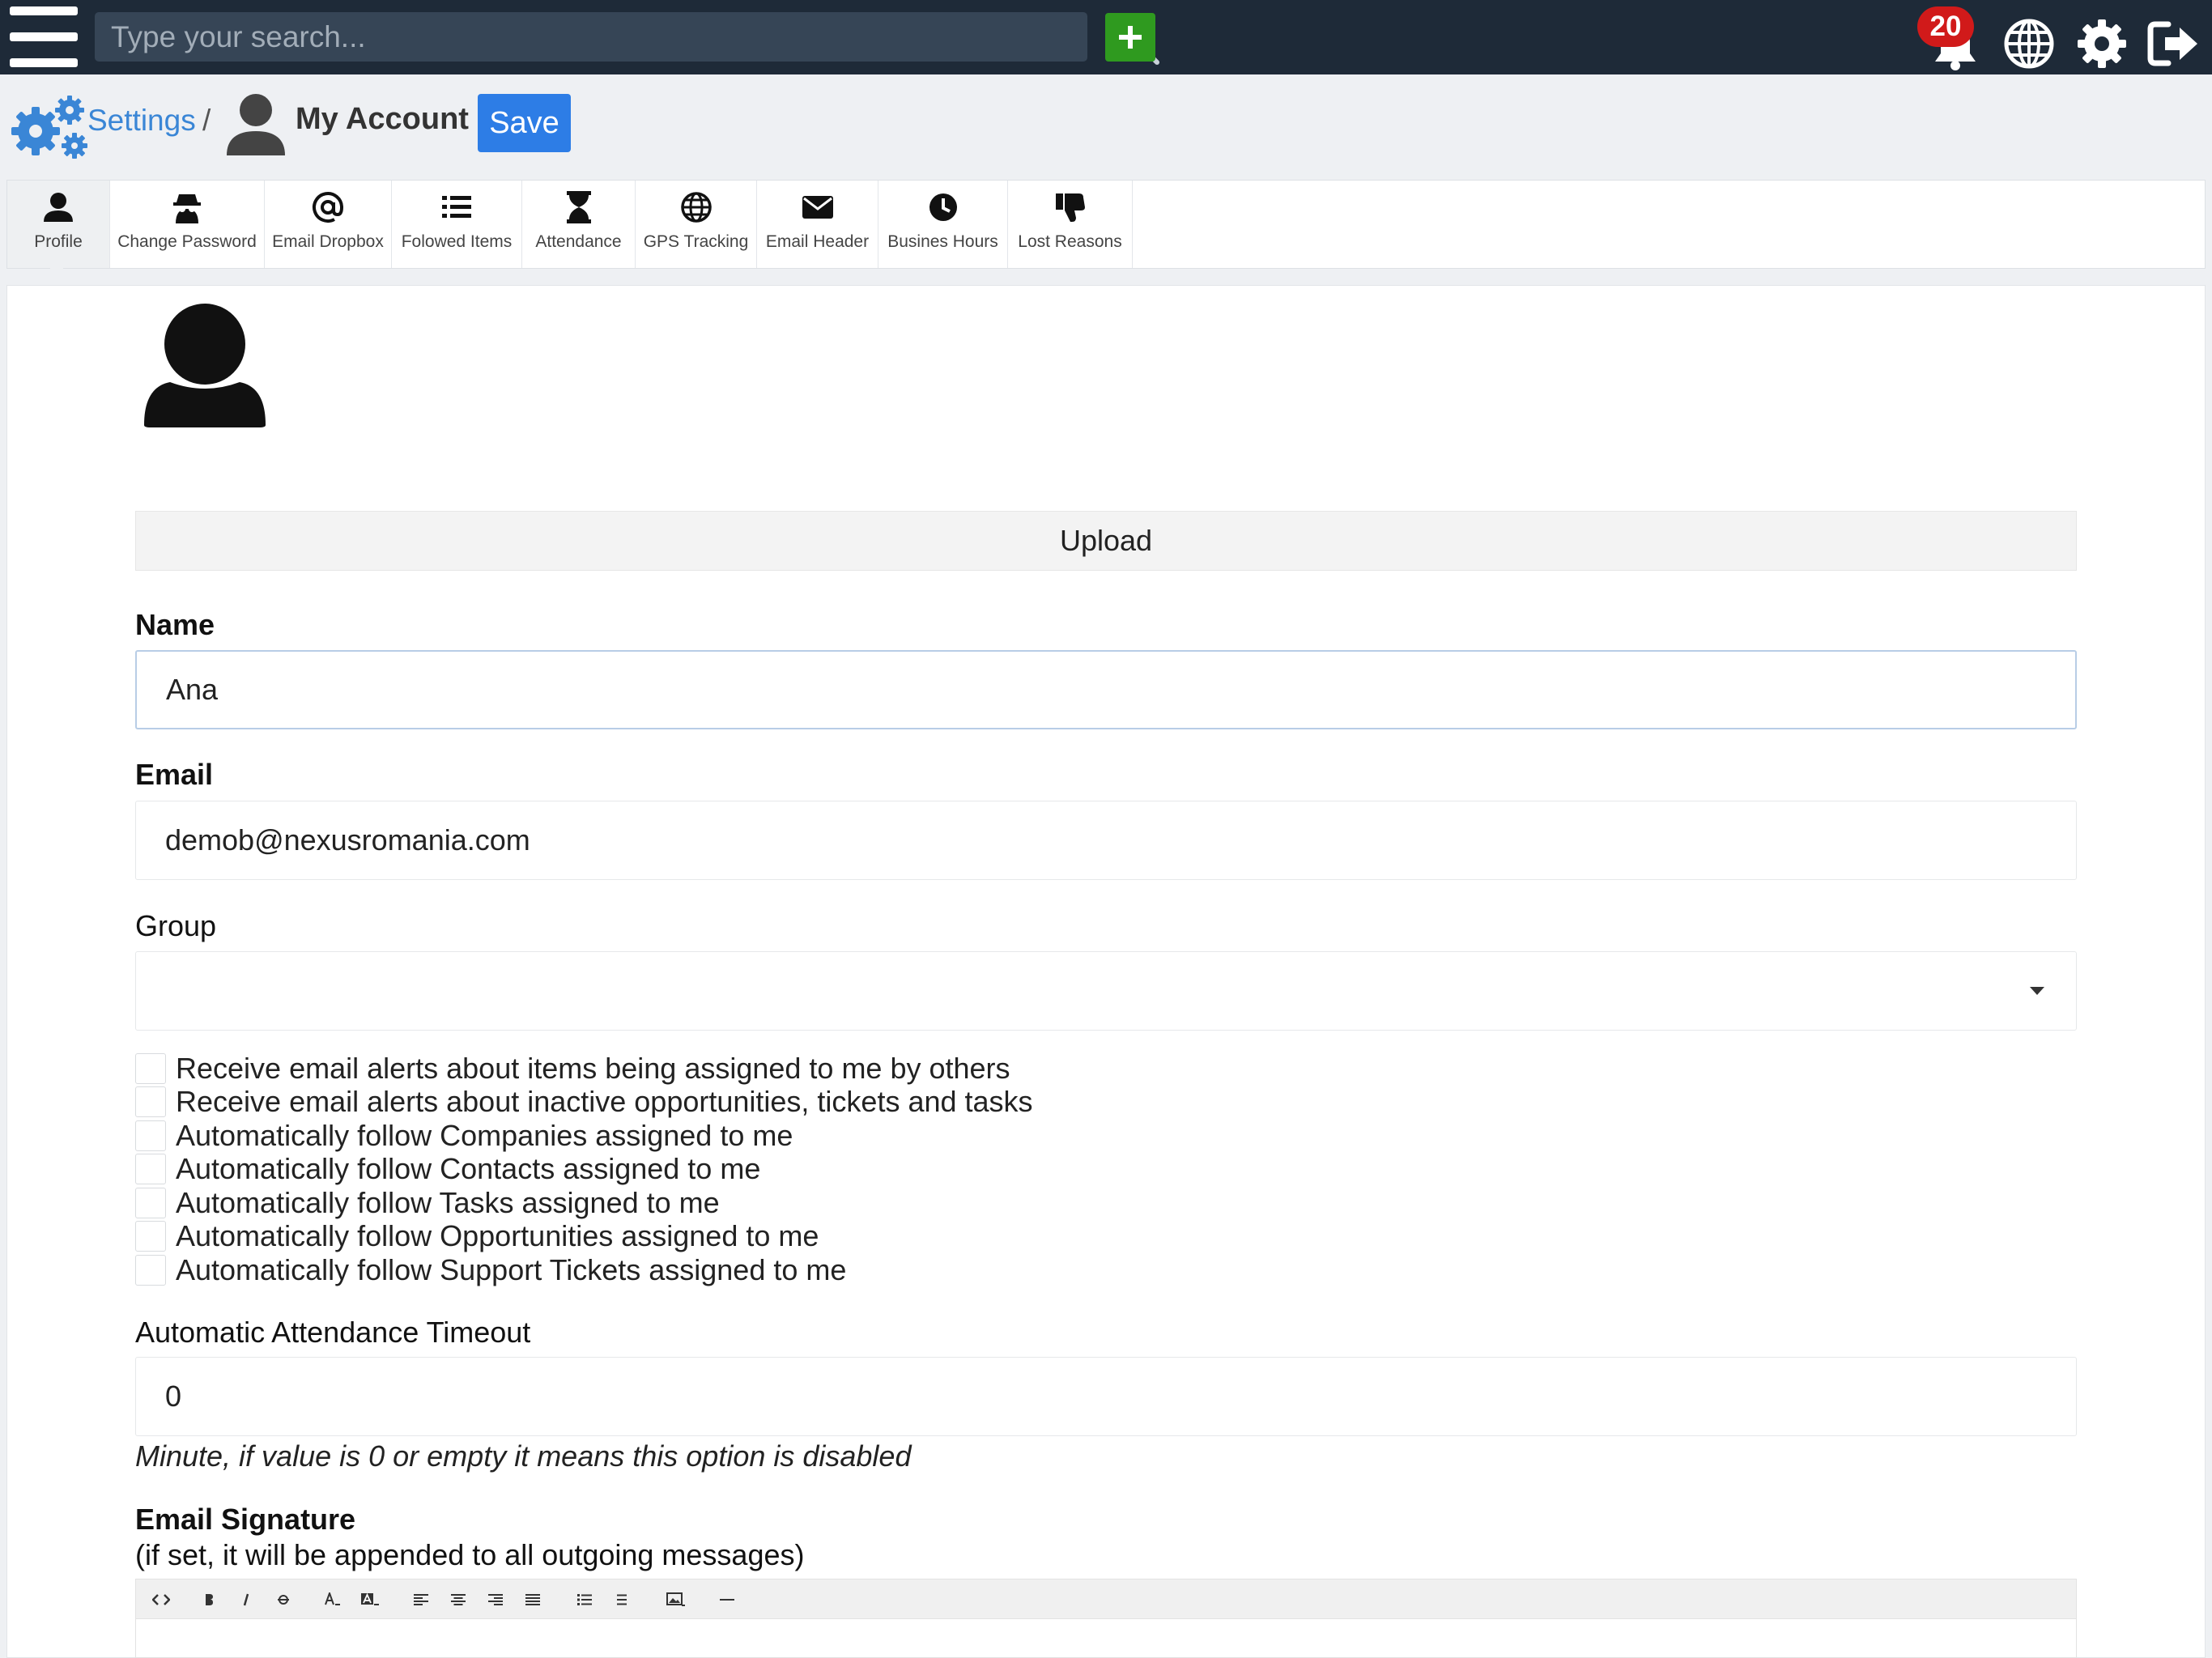 The height and width of the screenshot is (1658, 2212). Describe the element at coordinates (943, 241) in the screenshot. I see `tab-label: Busines Hours` at that location.